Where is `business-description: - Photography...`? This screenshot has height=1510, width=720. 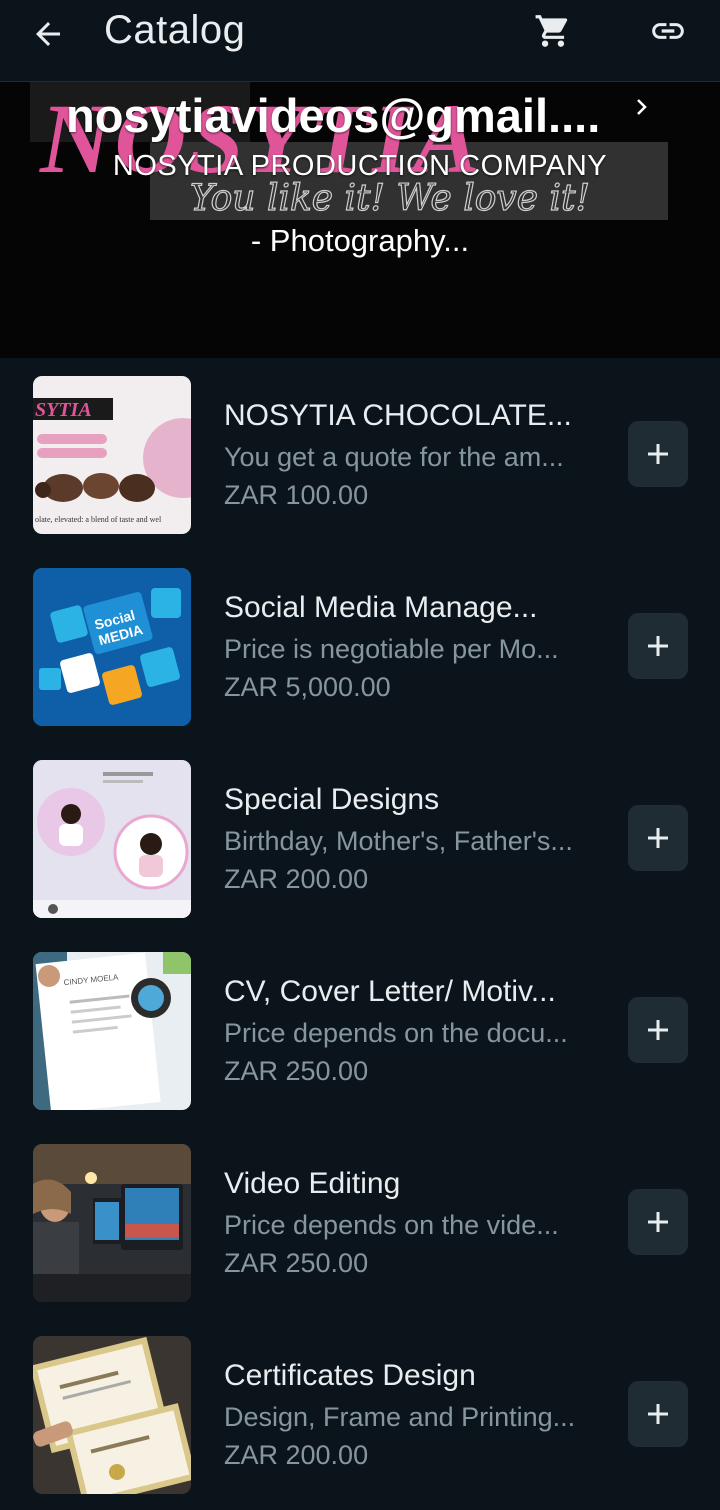
business-description: - Photography... is located at coordinates (360, 240).